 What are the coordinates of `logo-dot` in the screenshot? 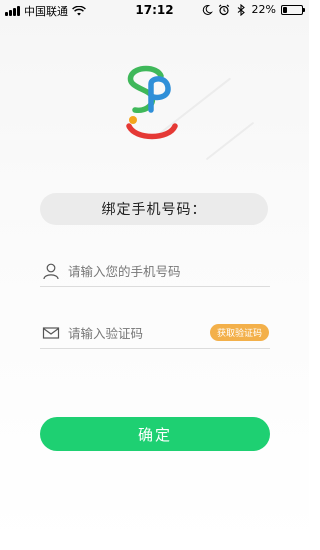 It's located at (133, 120).